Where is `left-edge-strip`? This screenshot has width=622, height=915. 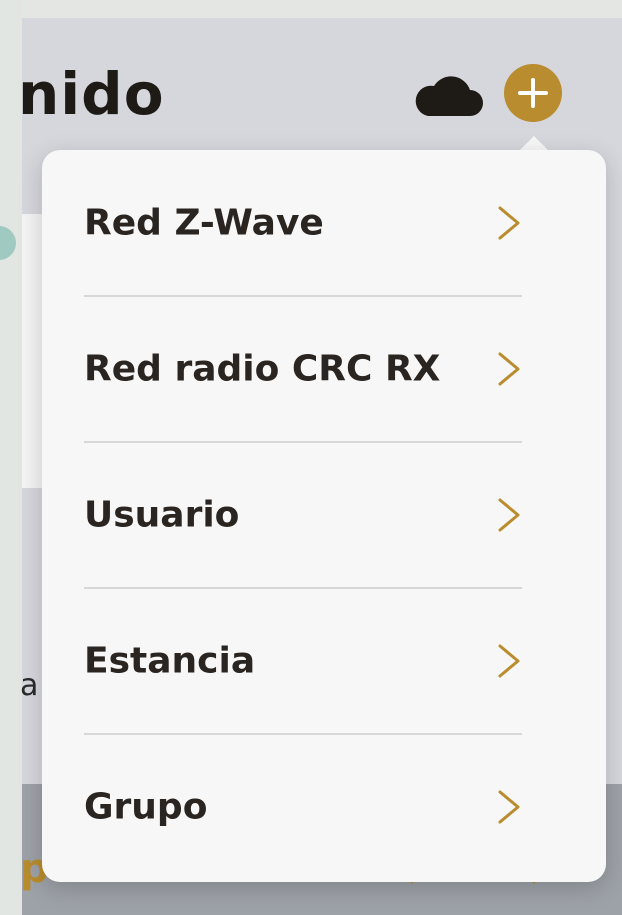 left-edge-strip is located at coordinates (11, 457).